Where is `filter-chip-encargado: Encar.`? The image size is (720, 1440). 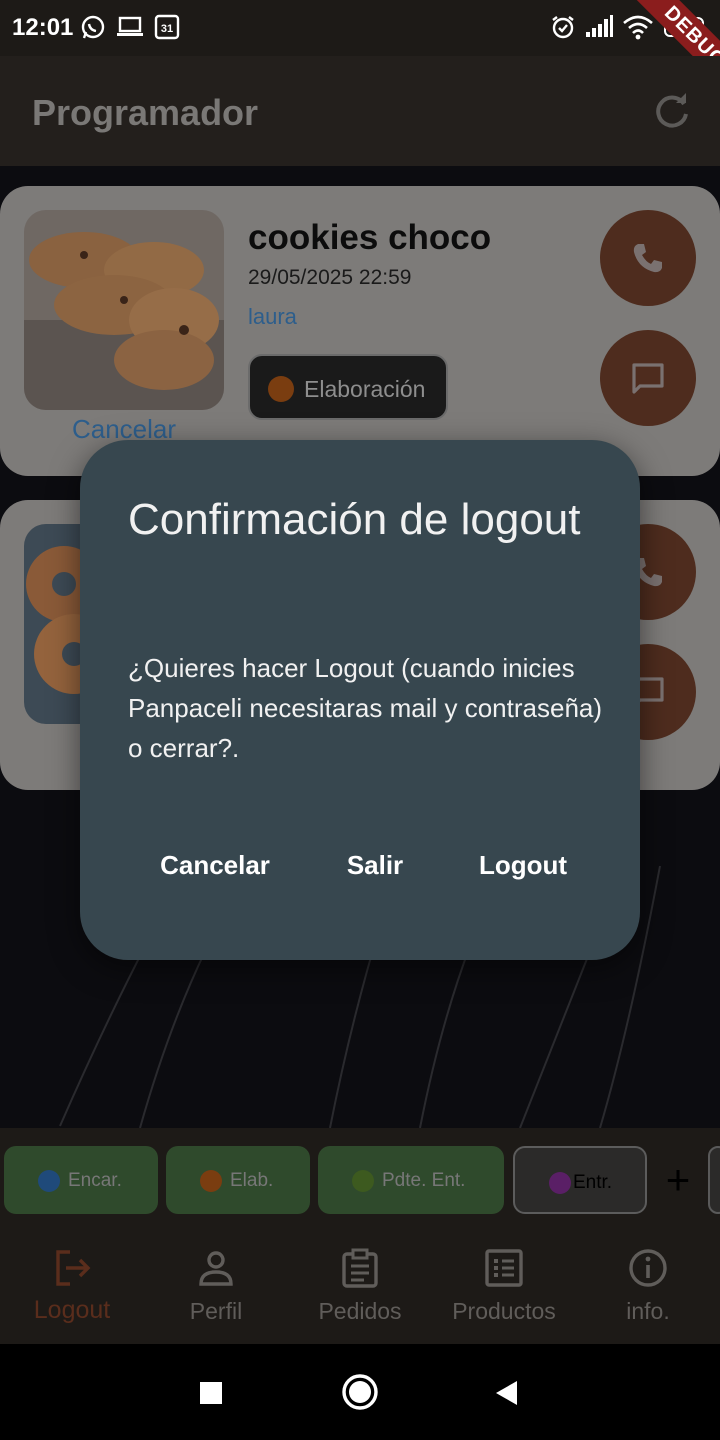
filter-chip-encargado: Encar. is located at coordinates (81, 1180).